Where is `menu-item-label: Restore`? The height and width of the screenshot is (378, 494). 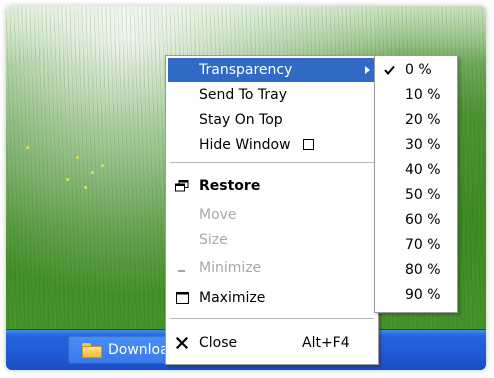
menu-item-label: Restore is located at coordinates (230, 186).